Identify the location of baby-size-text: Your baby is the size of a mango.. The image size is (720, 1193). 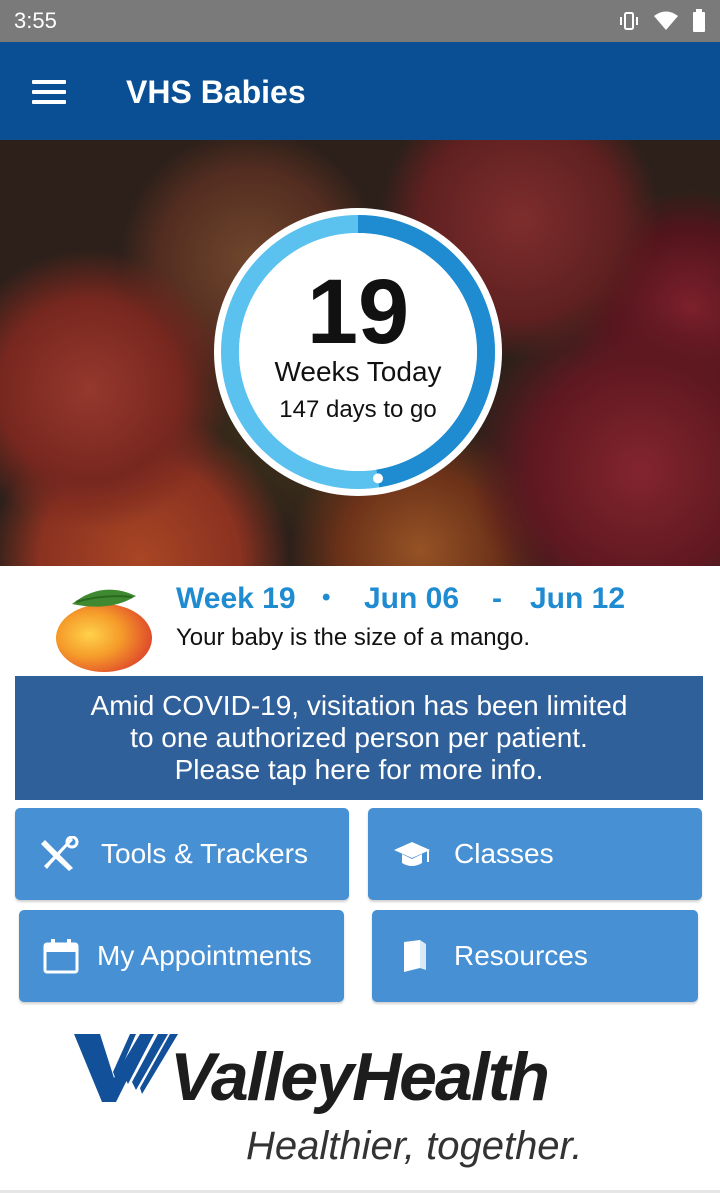
(353, 637).